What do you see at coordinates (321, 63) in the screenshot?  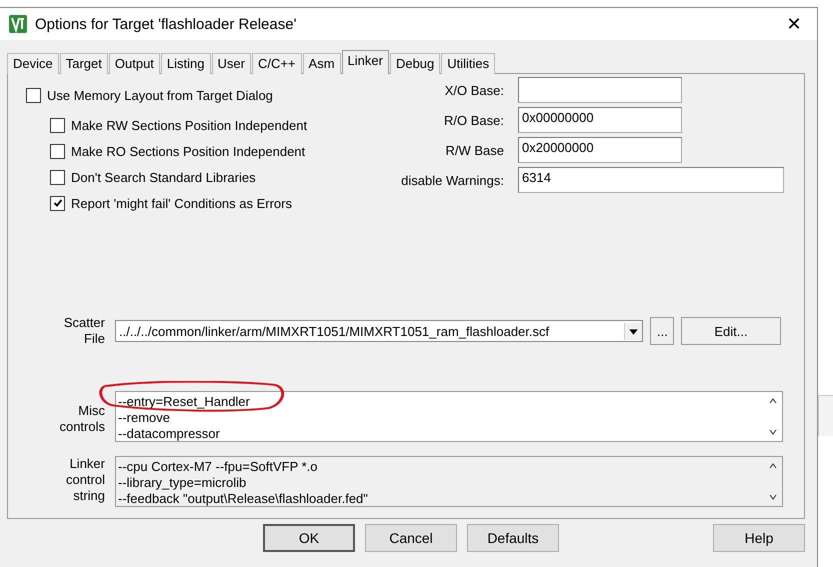 I see `tab: Asm` at bounding box center [321, 63].